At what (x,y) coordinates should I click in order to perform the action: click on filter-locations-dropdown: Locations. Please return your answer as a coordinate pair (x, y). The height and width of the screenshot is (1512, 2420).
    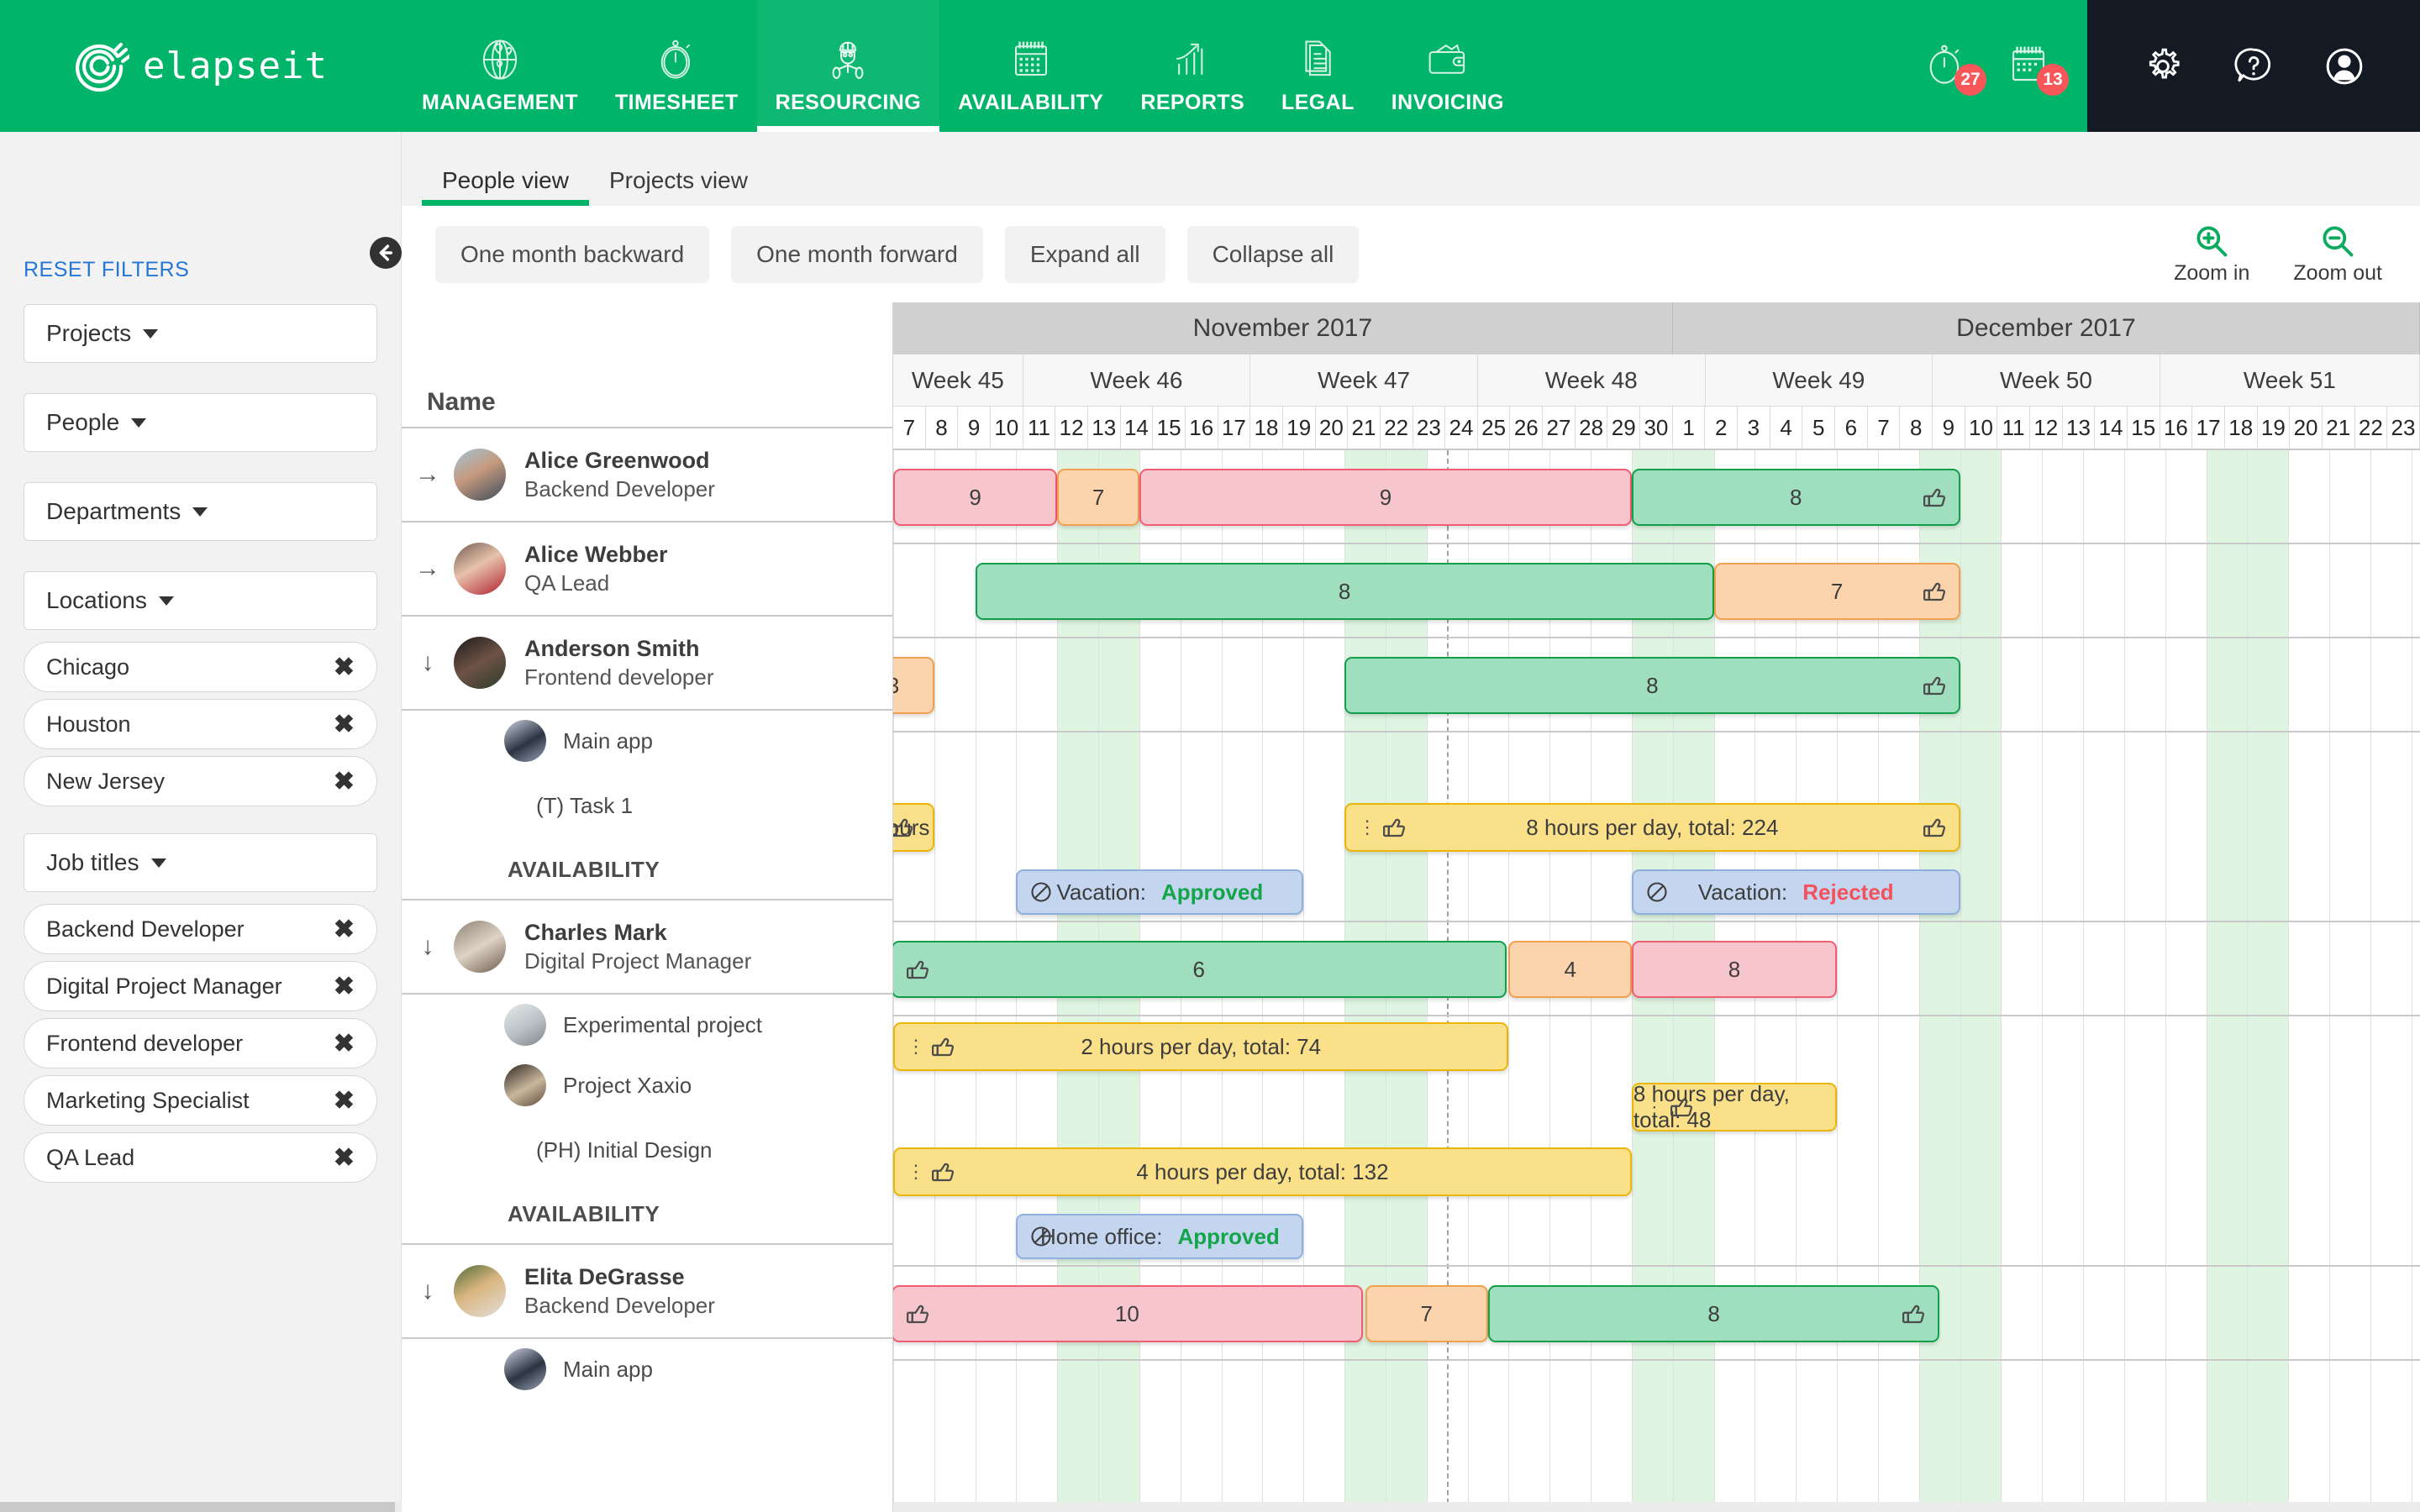
    Looking at the image, I should click on (200, 600).